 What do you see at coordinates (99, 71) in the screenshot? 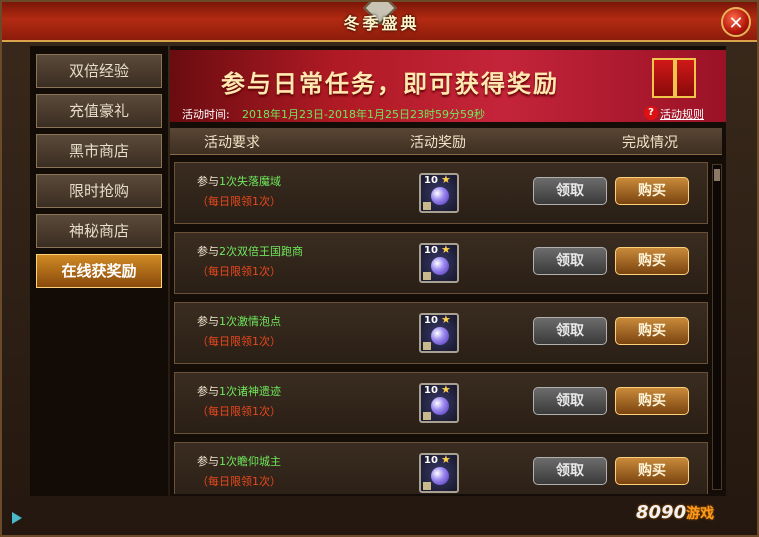
I see `sidebar-item-double-exp: 双倍经验` at bounding box center [99, 71].